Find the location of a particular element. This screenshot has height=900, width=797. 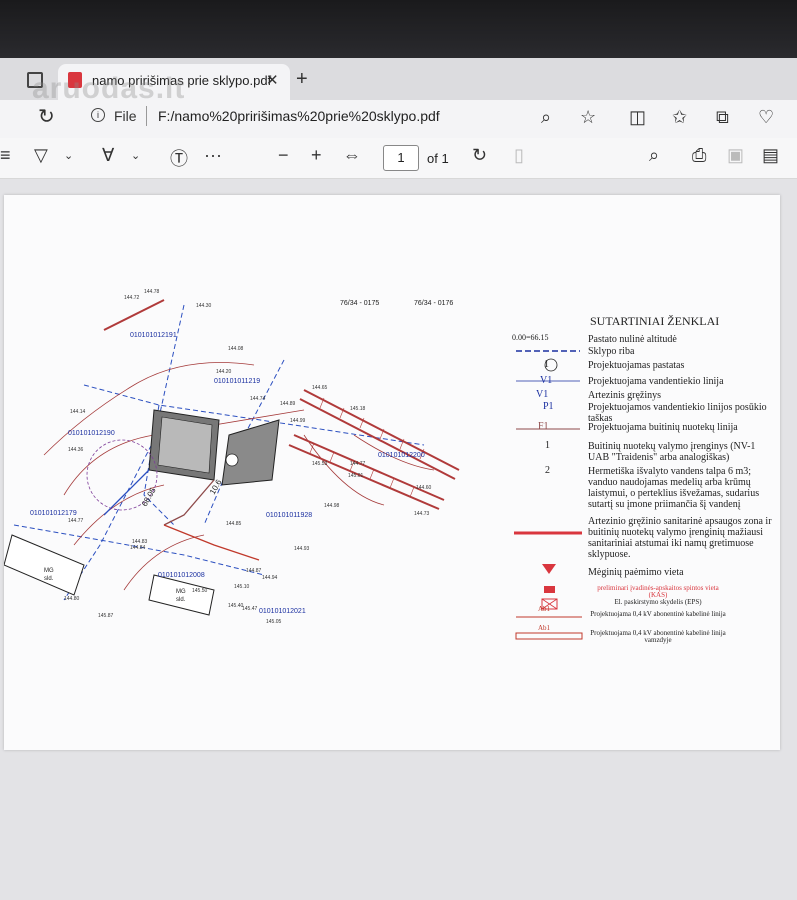

more-options-button: ··· is located at coordinates (213, 155).